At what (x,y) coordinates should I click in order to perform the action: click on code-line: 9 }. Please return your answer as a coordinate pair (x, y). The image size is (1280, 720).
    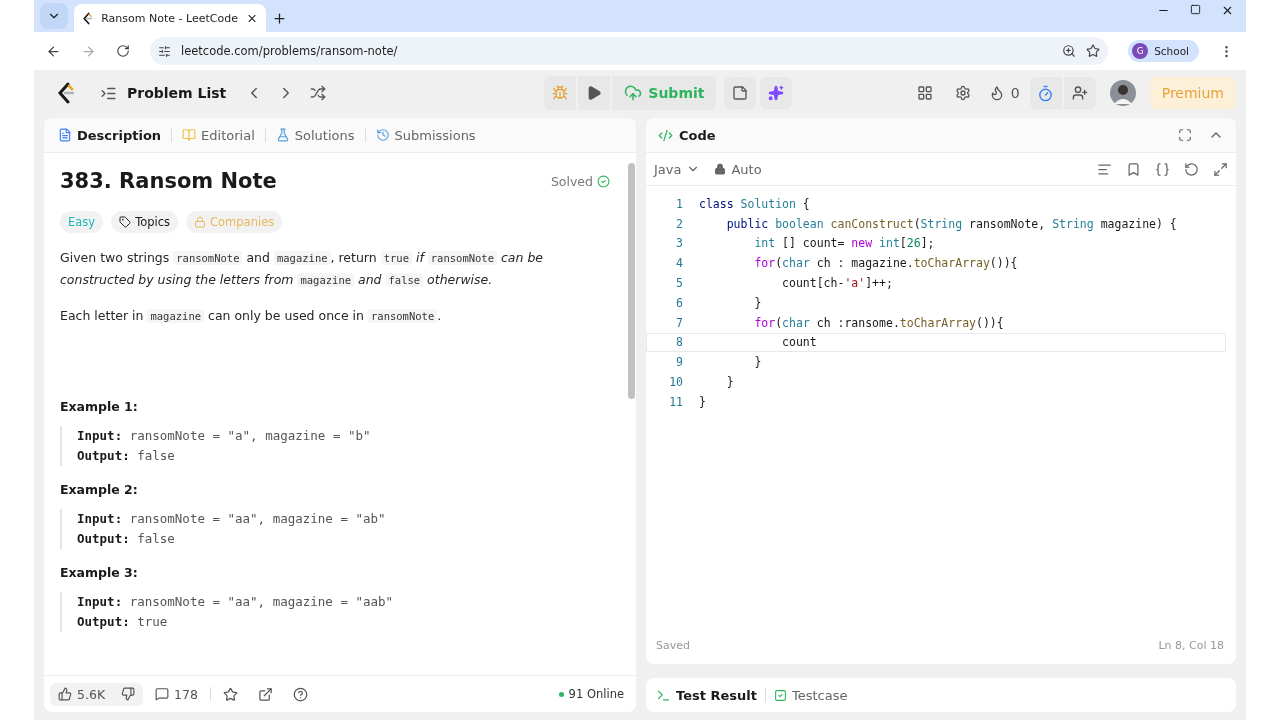
    Looking at the image, I should click on (719, 363).